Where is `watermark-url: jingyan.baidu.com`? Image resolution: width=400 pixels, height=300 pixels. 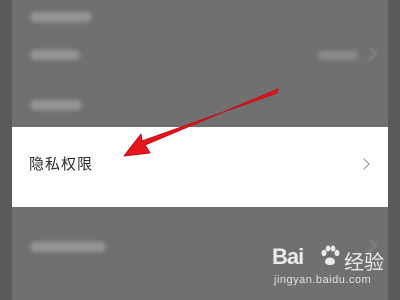
watermark-url: jingyan.baidu.com is located at coordinates (323, 280).